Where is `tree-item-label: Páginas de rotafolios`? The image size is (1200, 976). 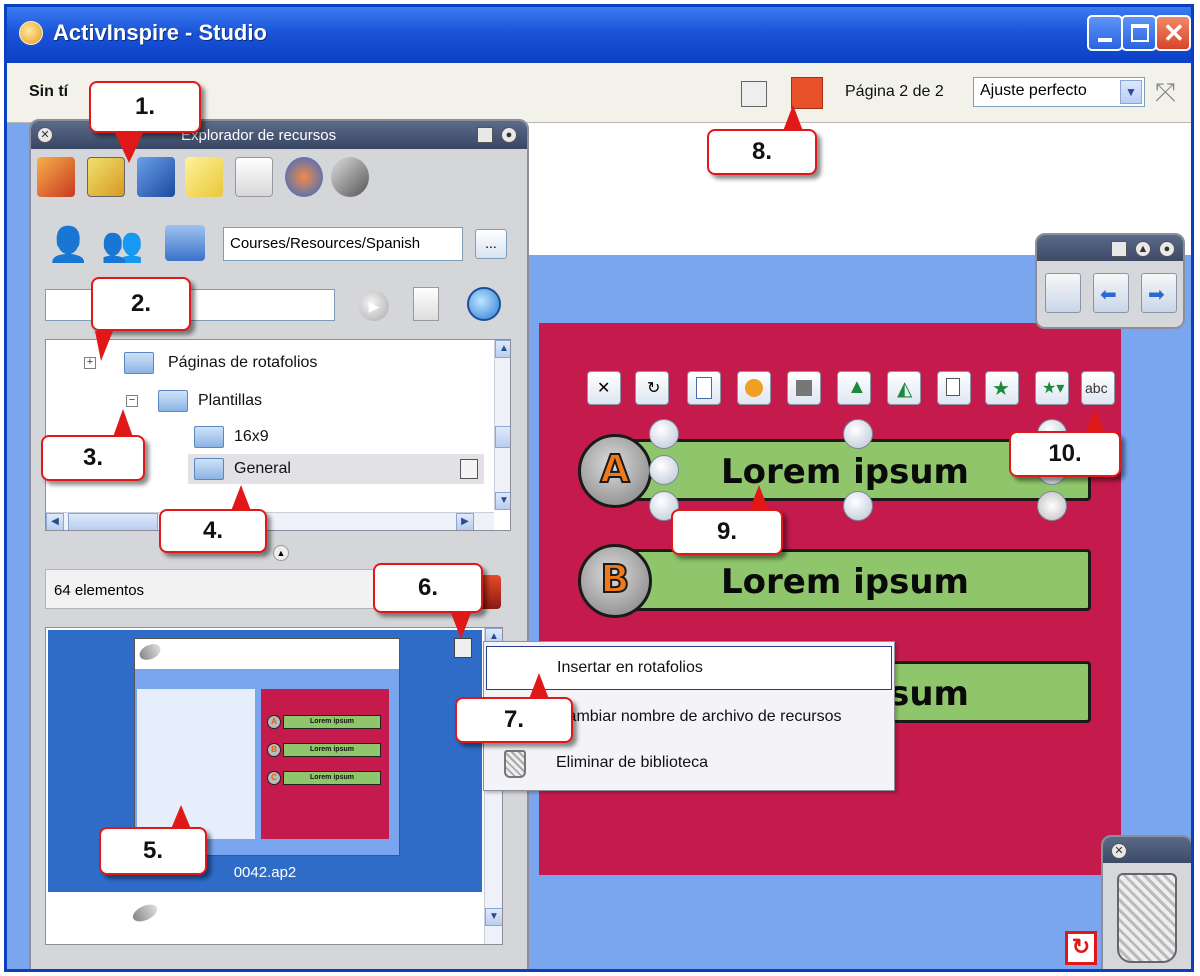 tree-item-label: Páginas de rotafolios is located at coordinates (243, 362).